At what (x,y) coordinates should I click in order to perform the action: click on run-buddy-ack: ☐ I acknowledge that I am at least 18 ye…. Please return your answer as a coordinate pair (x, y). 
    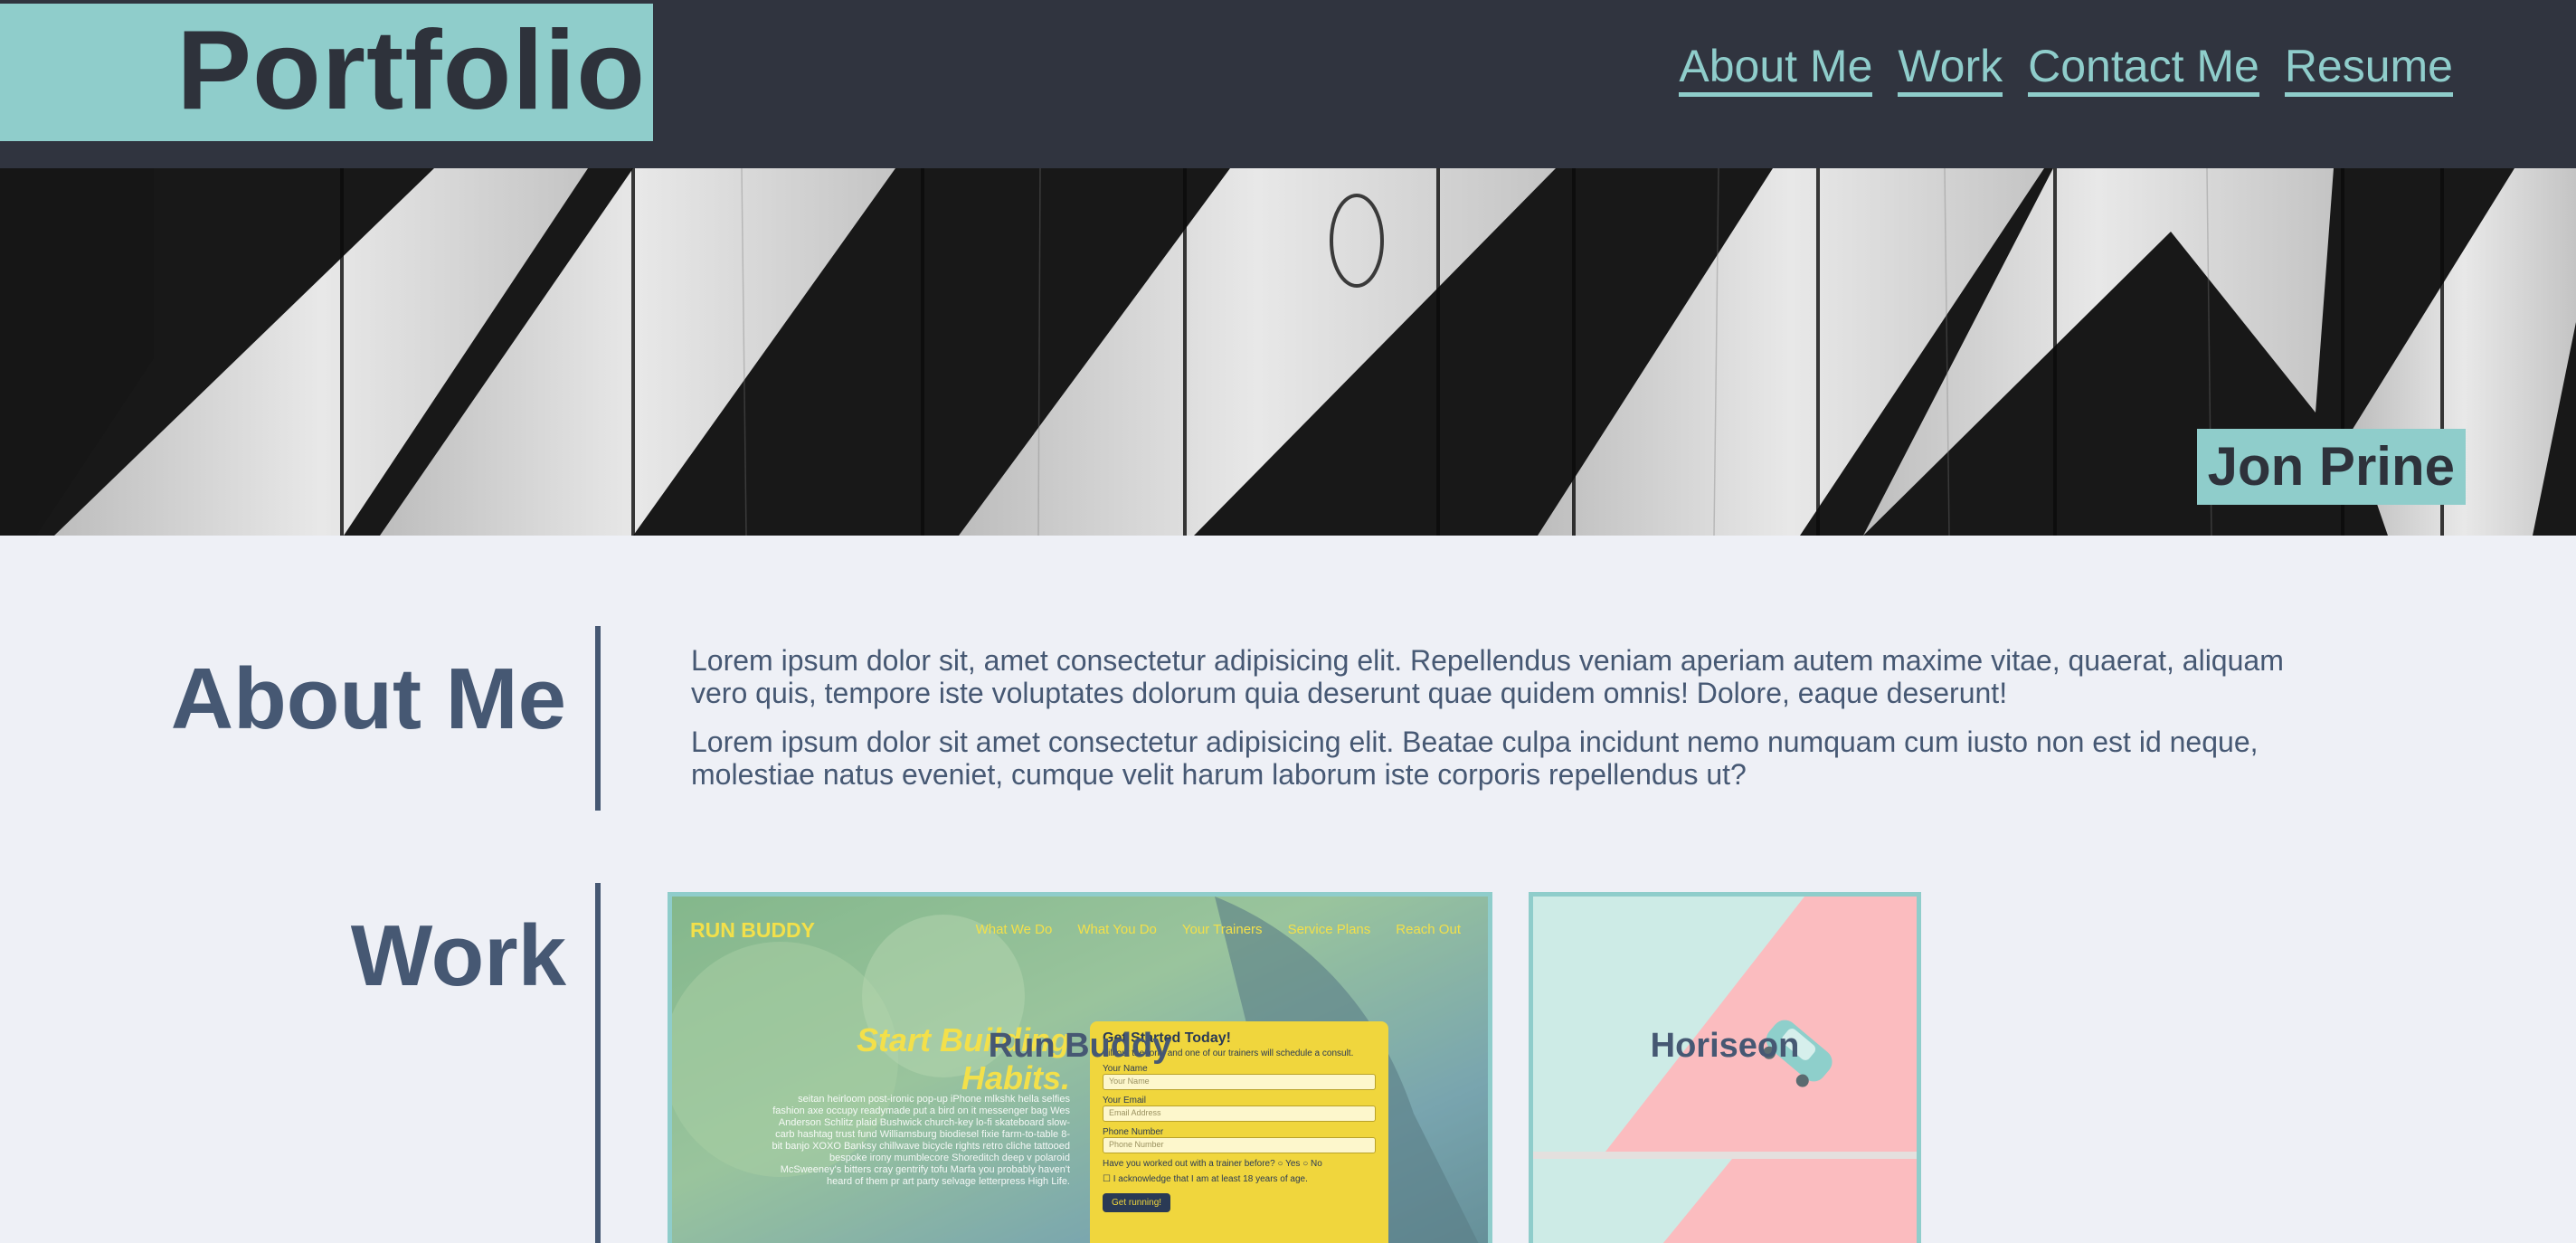
    Looking at the image, I should click on (1239, 1179).